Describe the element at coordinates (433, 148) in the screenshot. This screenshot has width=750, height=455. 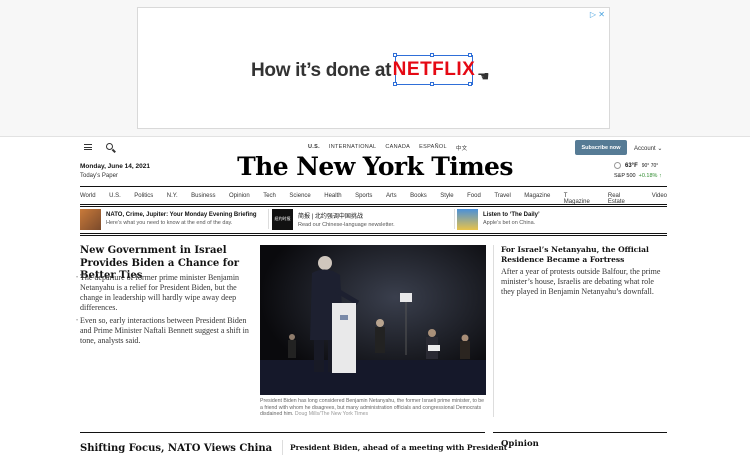
I see `edition-espanol: ESPAÑOL` at that location.